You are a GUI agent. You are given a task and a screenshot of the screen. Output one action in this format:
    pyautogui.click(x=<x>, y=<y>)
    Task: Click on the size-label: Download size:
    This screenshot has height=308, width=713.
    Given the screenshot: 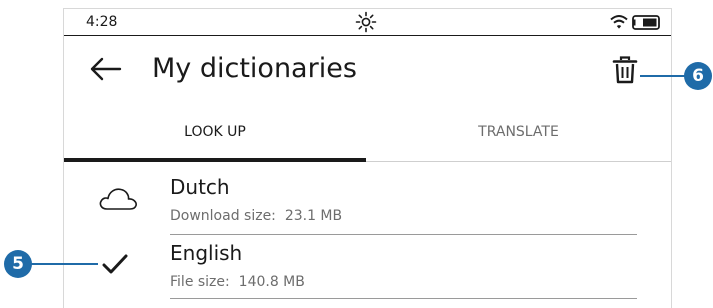 What is the action you would take?
    pyautogui.click(x=223, y=216)
    